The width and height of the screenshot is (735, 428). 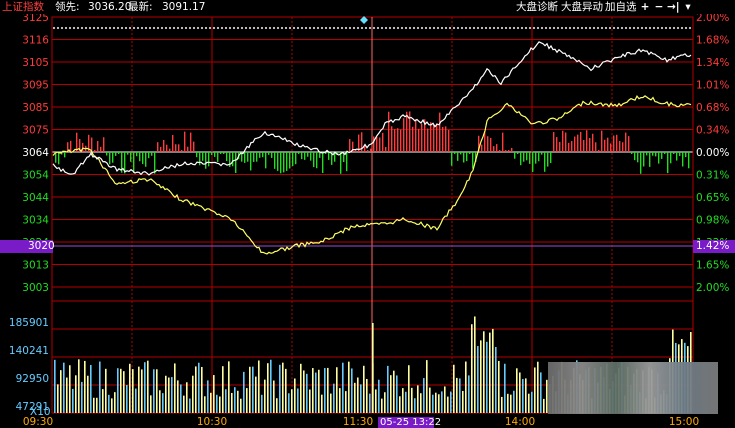 I want to click on price-tick-label: 3085, so click(x=35, y=108).